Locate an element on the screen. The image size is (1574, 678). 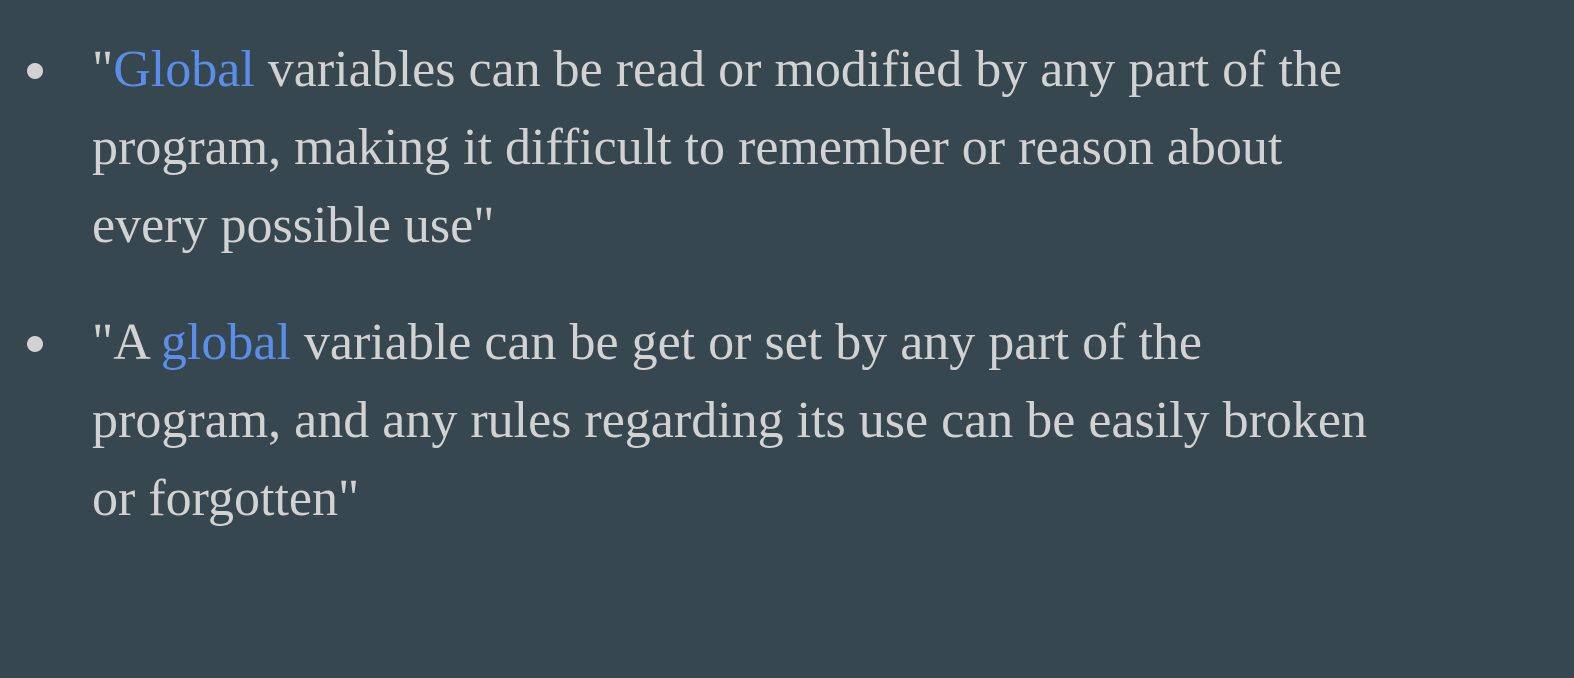
text-line: or forgotten" is located at coordinates (226, 498).